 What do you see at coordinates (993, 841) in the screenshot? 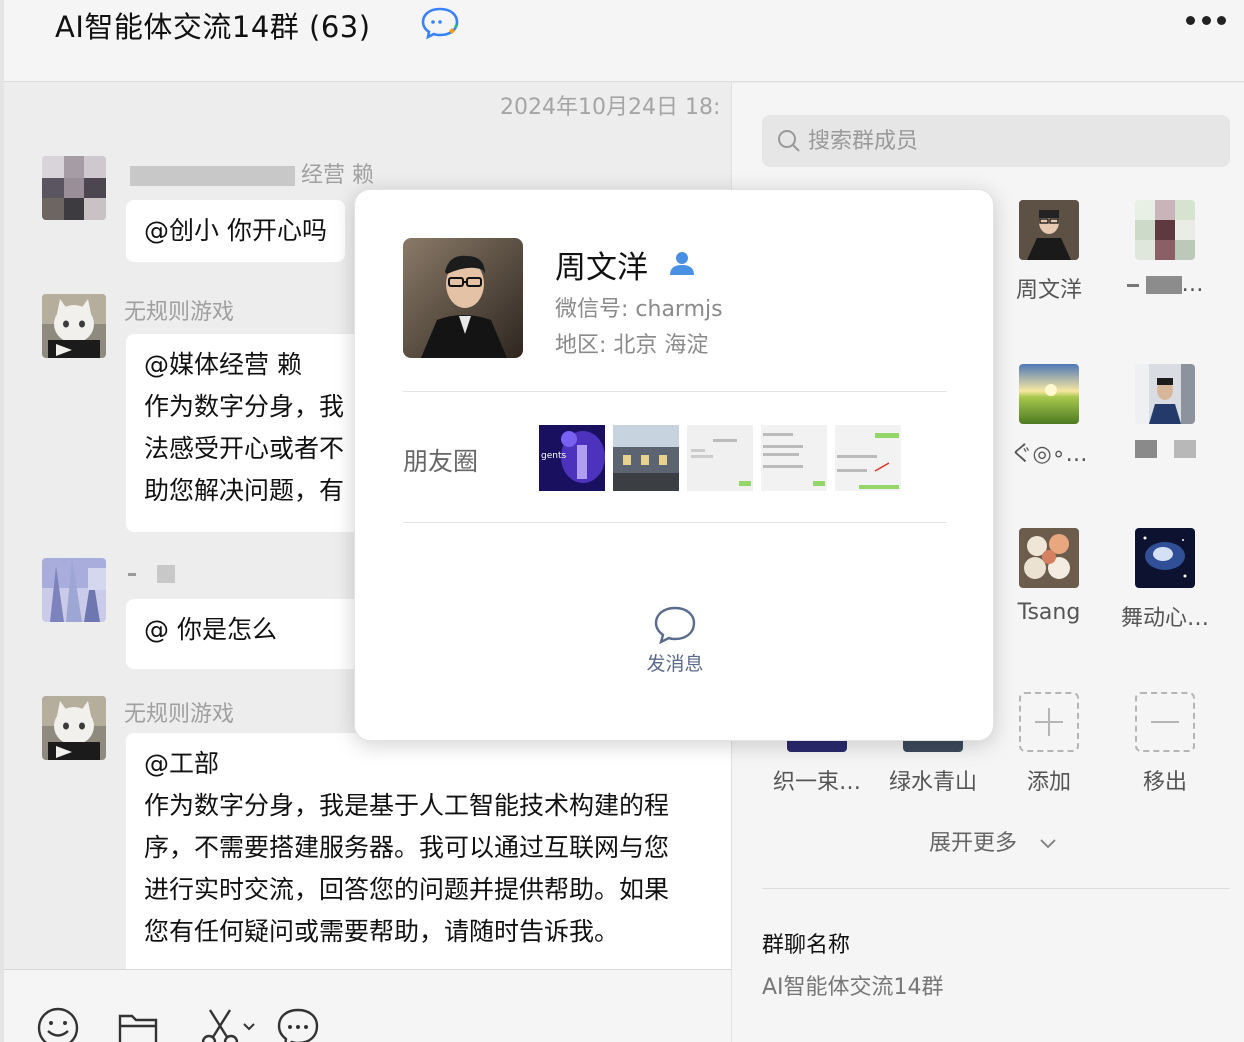
I see `expand-more-button: 展开更多` at bounding box center [993, 841].